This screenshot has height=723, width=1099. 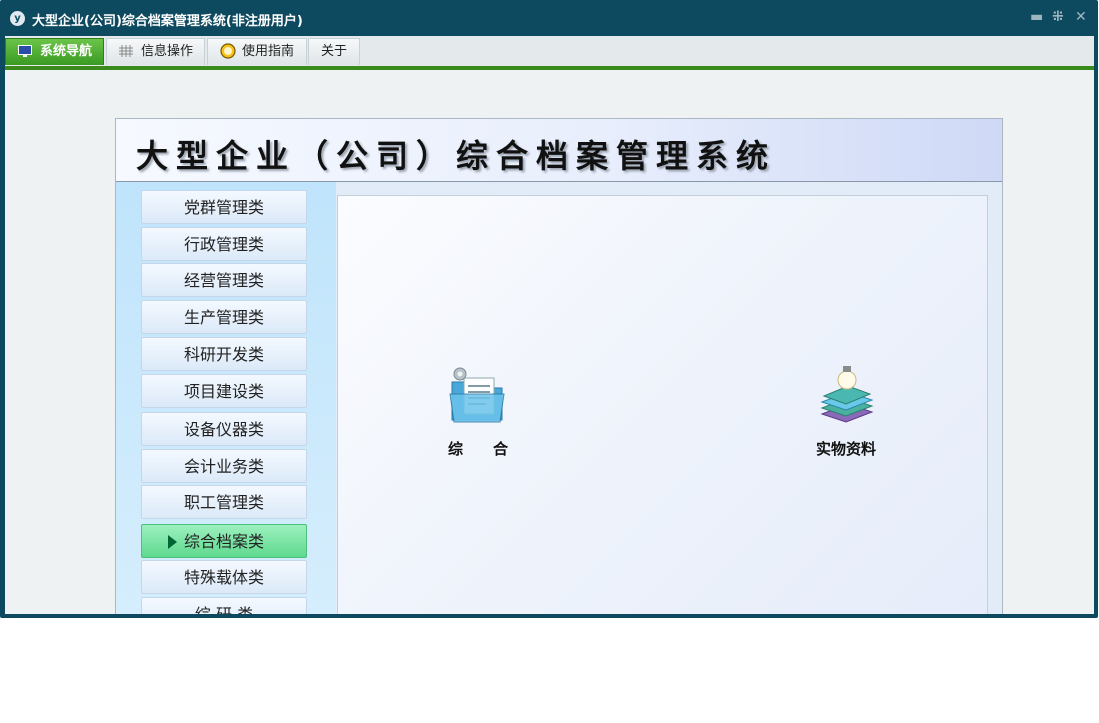 What do you see at coordinates (224, 280) in the screenshot?
I see `sidebar-item-operations: 经营管理类` at bounding box center [224, 280].